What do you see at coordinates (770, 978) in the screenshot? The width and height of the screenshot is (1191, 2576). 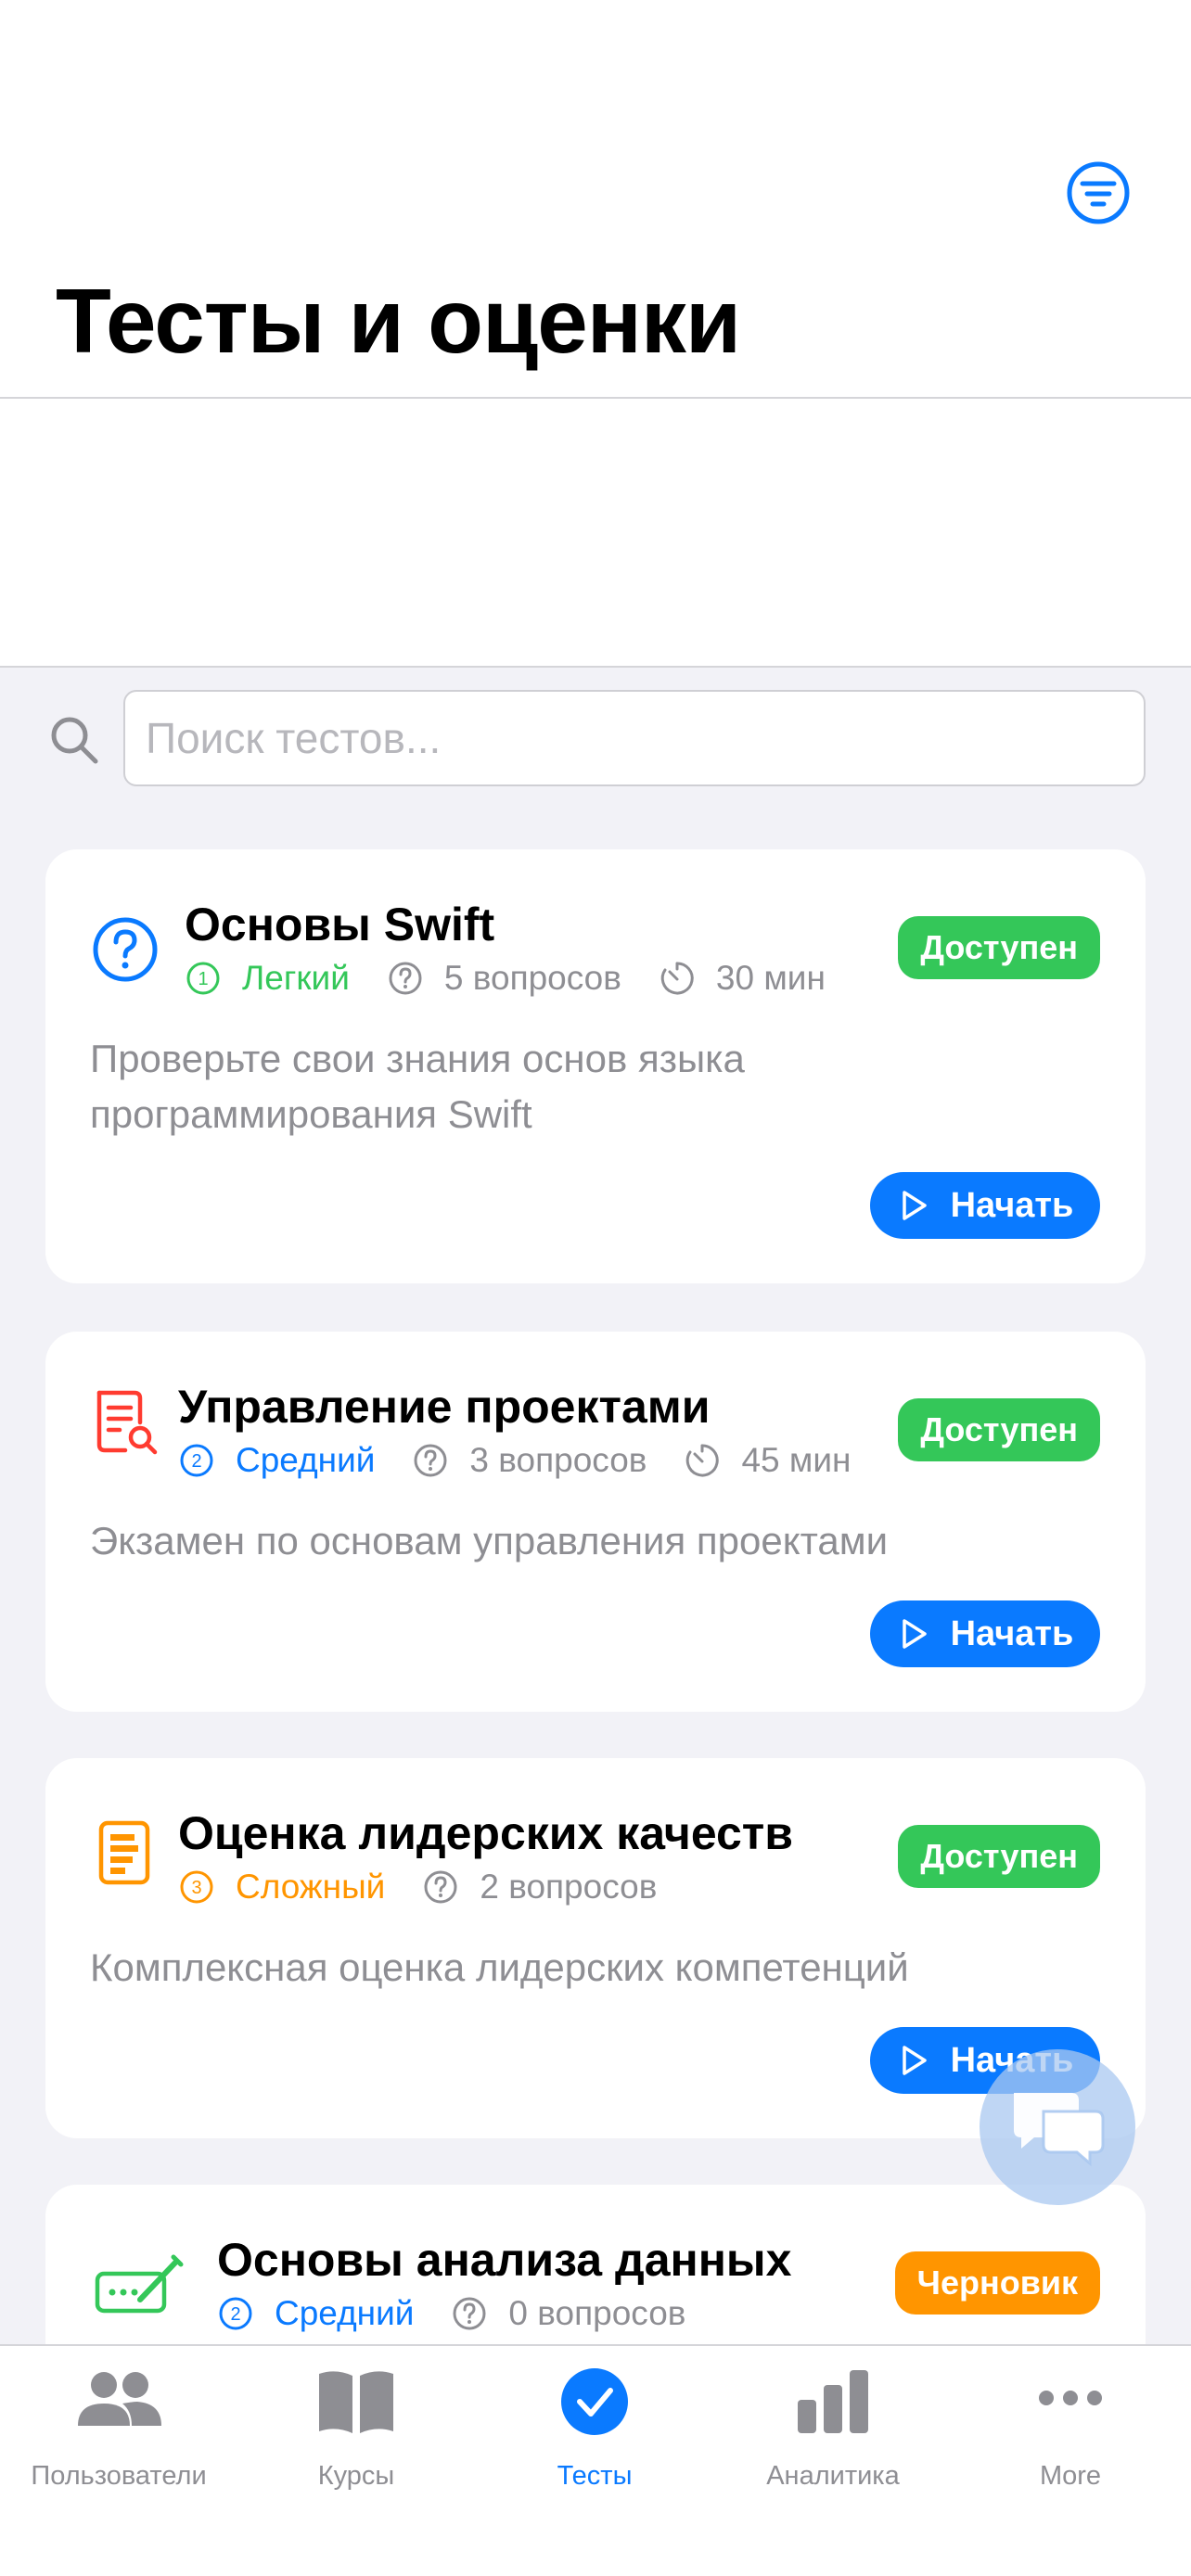 I see `duration: 30 мин` at bounding box center [770, 978].